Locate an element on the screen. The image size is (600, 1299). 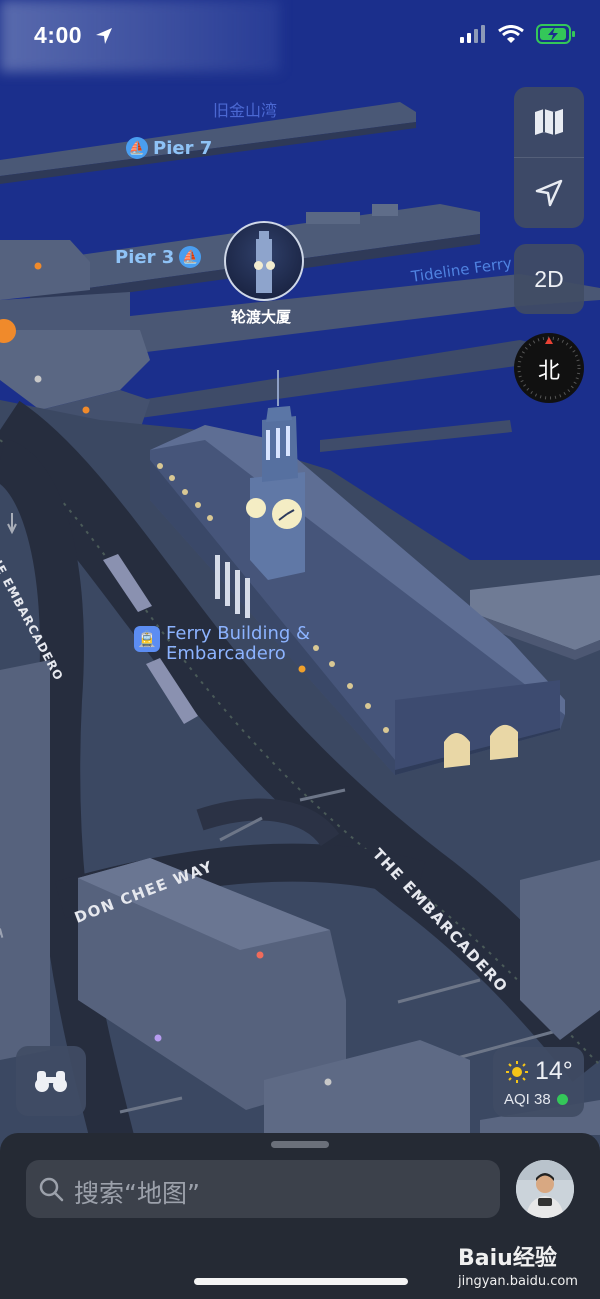
watermark-url: jingyan.baidu.com is located at coordinates (518, 1281).